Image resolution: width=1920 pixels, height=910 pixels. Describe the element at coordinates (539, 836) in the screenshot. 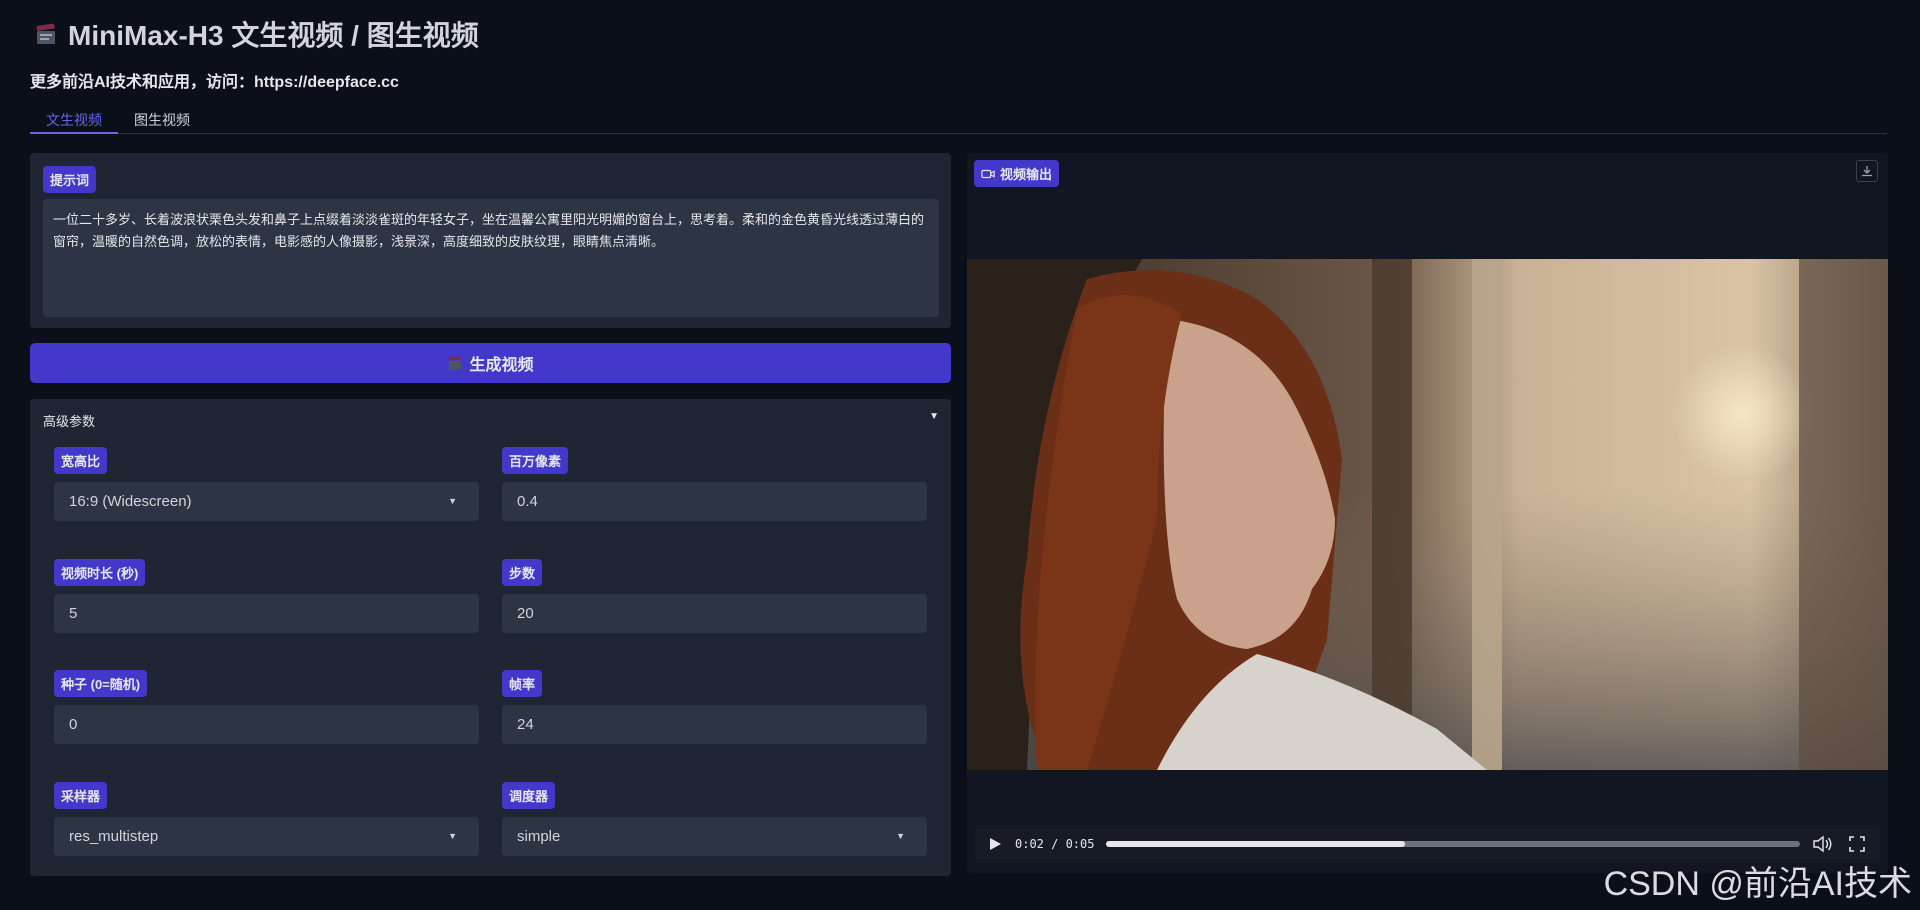

I see `scheduler-value: simple` at that location.